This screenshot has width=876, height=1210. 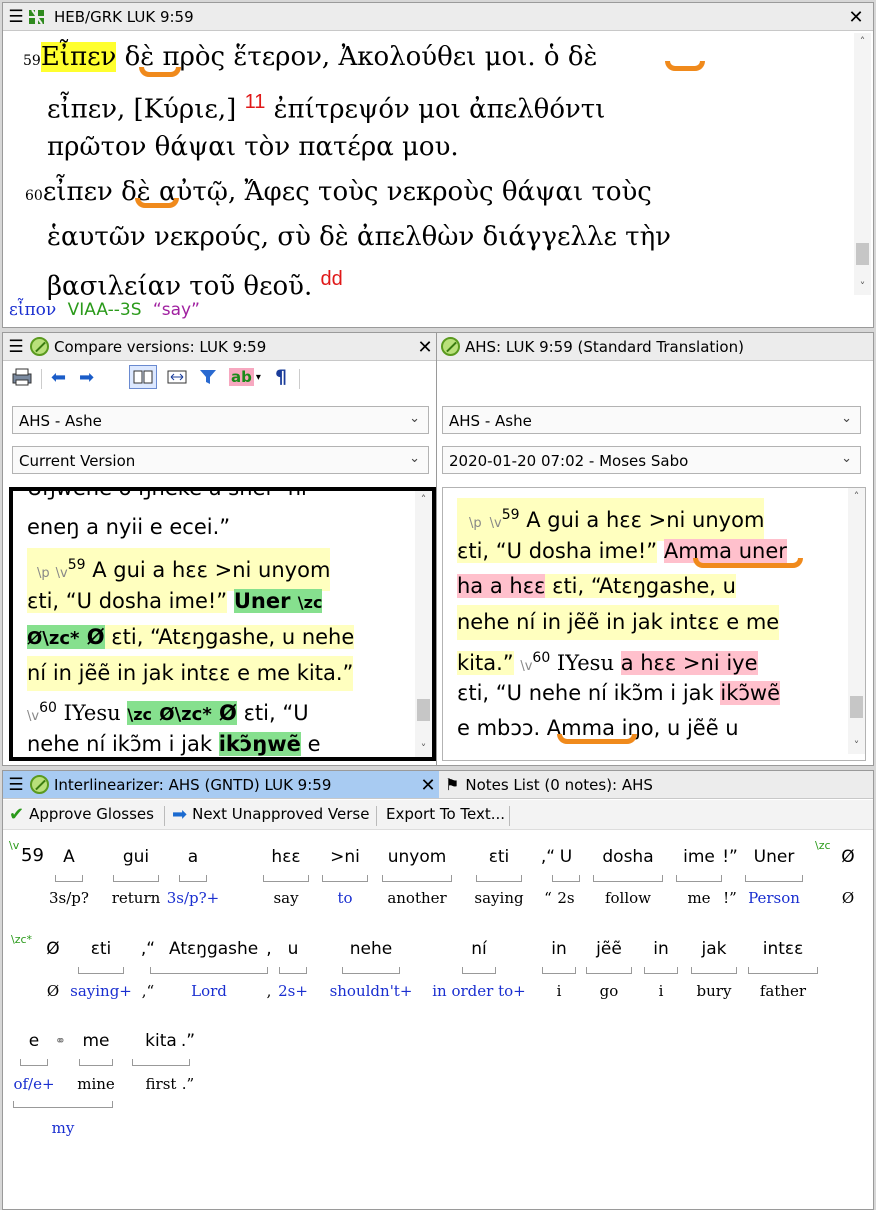 I want to click on gloss-text: .”, so click(x=188, y=1084).